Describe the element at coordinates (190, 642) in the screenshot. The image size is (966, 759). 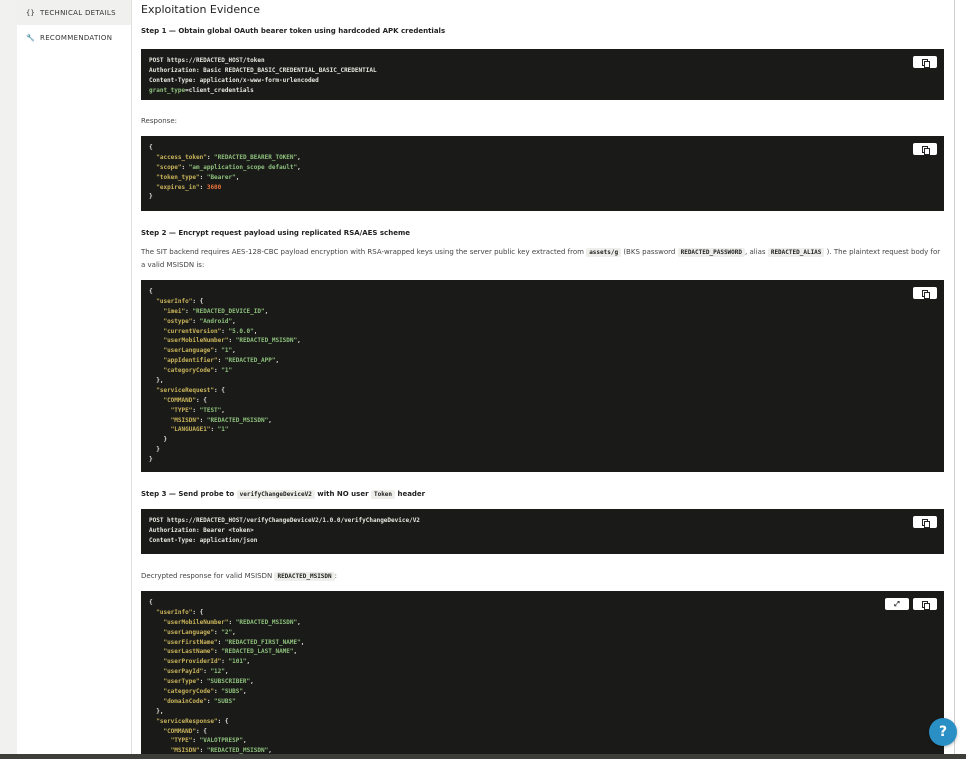
I see `code-token: "userFirstName"` at that location.